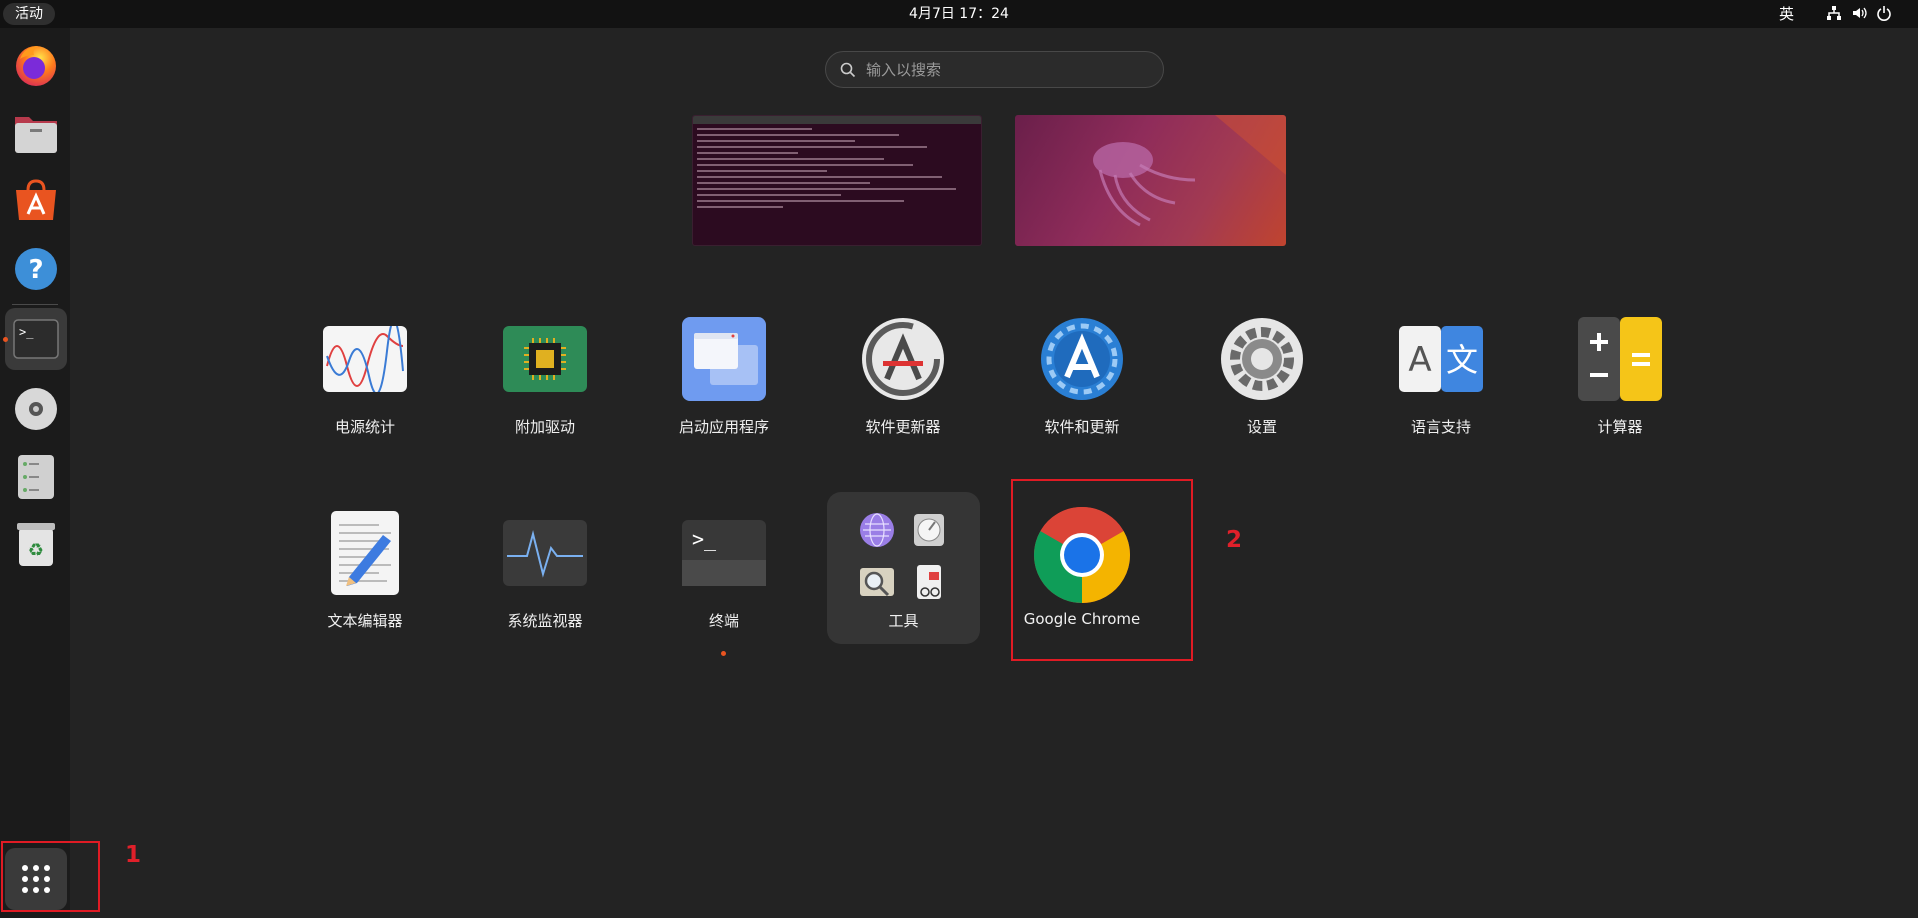  What do you see at coordinates (1261, 427) in the screenshot?
I see `app-label: 设置` at bounding box center [1261, 427].